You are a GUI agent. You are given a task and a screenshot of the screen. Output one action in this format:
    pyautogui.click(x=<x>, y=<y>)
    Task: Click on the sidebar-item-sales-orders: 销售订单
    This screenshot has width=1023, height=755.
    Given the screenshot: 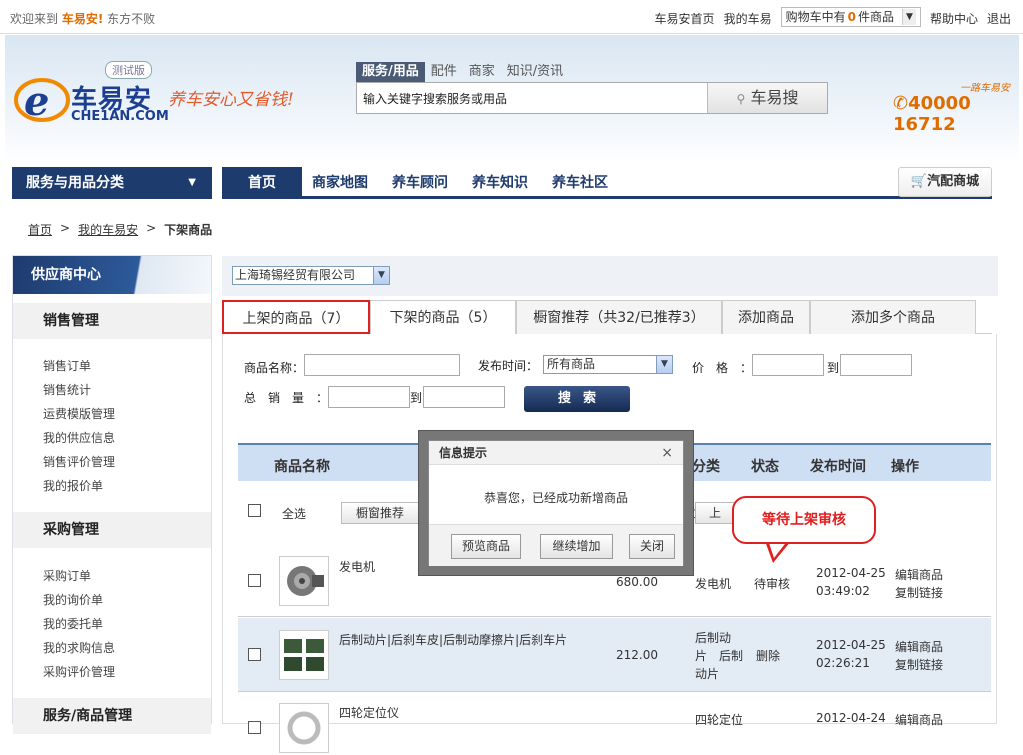 What is the action you would take?
    pyautogui.click(x=67, y=365)
    